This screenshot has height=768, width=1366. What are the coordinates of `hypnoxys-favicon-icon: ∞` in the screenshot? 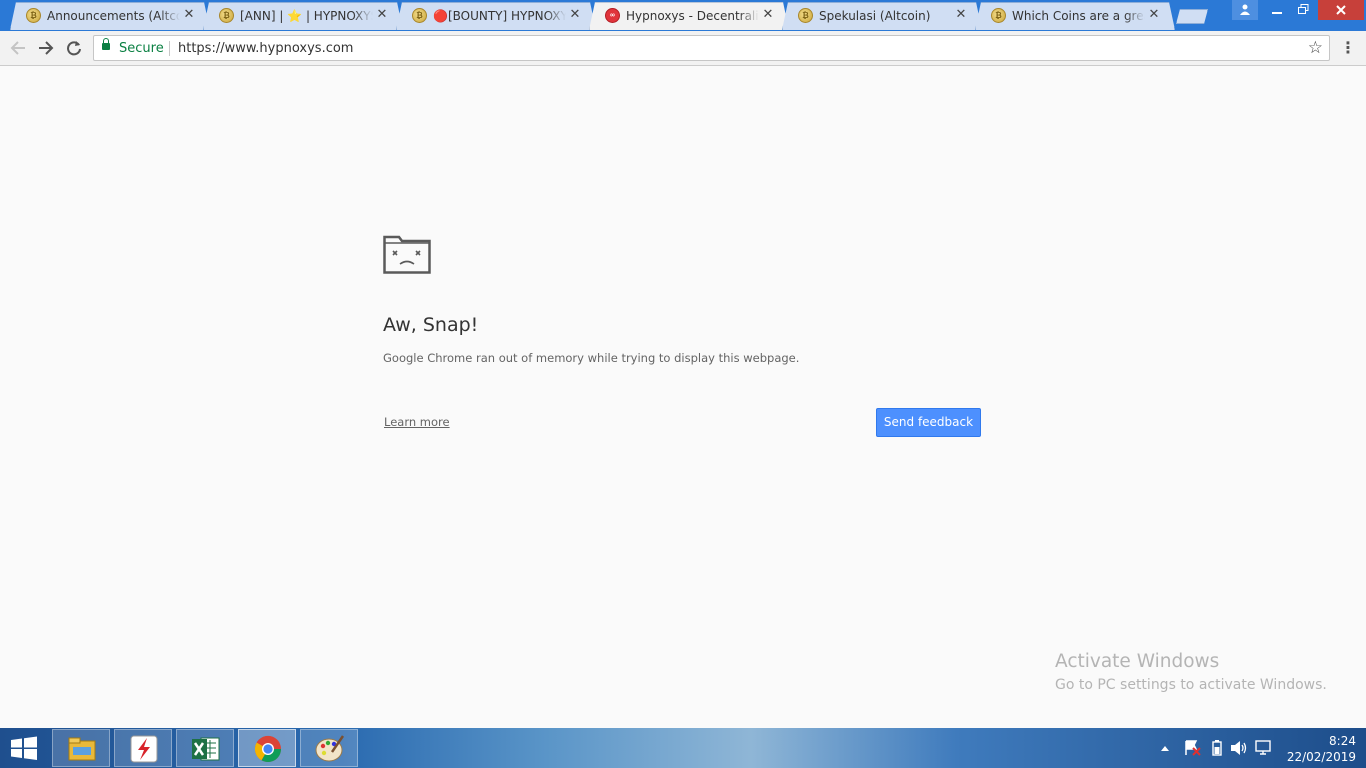 It's located at (612, 15).